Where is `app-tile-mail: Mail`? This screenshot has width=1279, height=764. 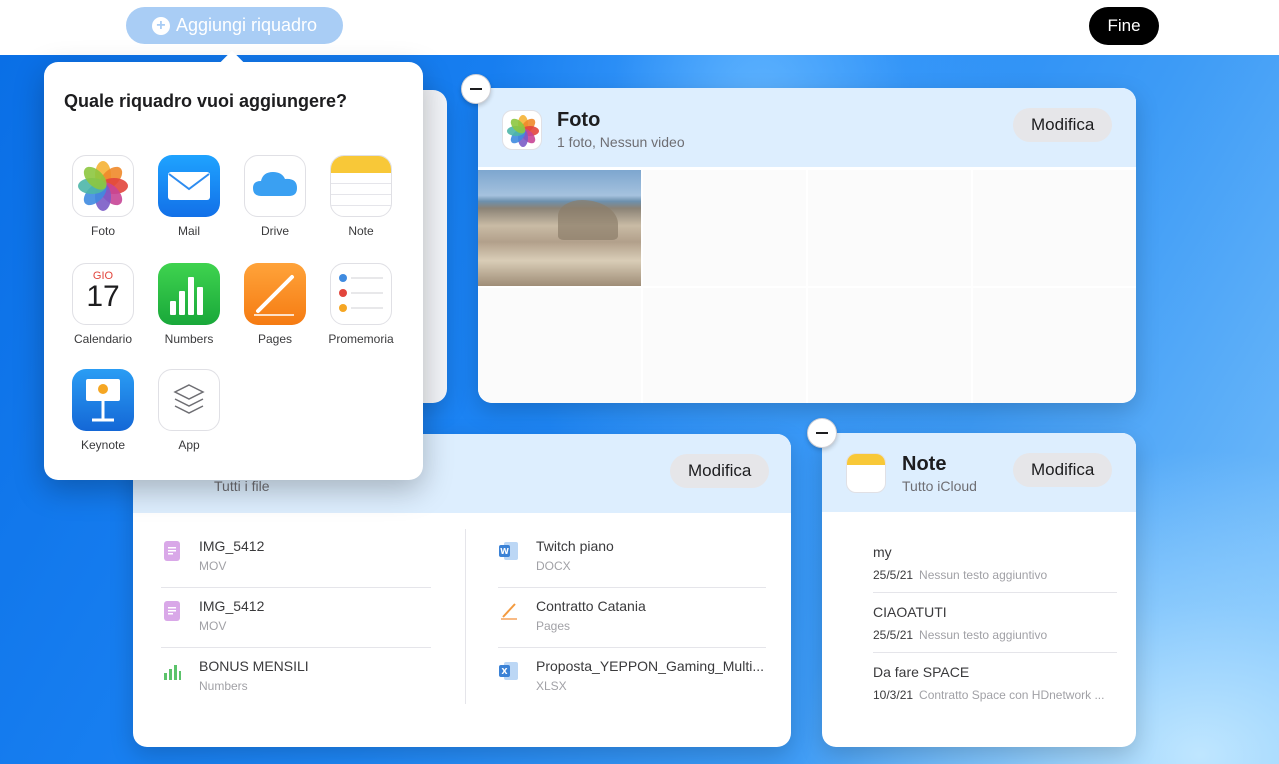 app-tile-mail: Mail is located at coordinates (189, 196).